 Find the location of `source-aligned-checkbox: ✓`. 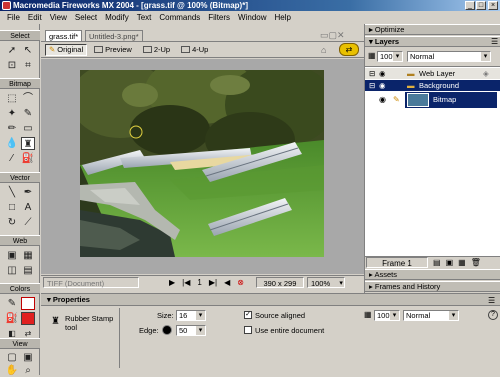

source-aligned-checkbox: ✓ is located at coordinates (248, 315).